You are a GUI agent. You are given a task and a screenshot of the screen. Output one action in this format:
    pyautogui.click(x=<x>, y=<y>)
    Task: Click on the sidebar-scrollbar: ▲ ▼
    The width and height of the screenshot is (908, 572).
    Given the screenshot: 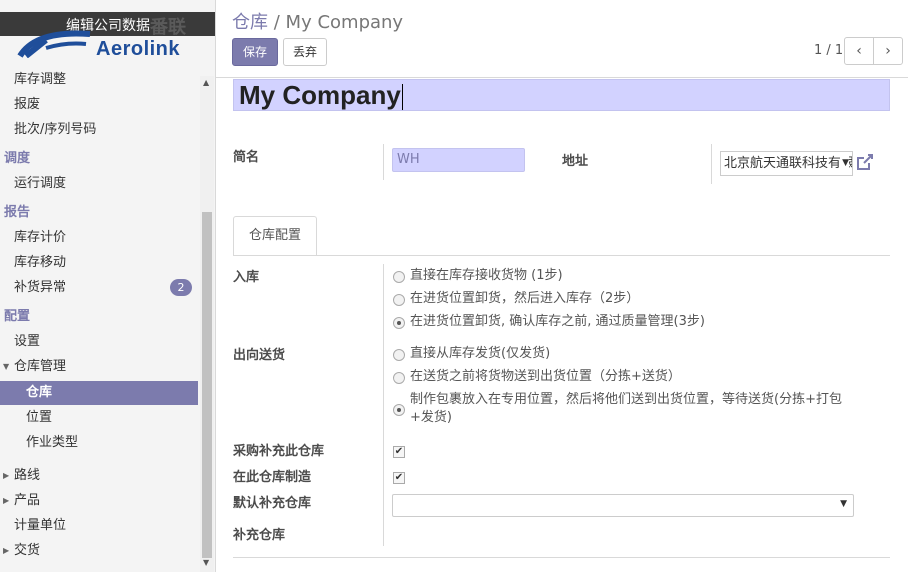 What is the action you would take?
    pyautogui.click(x=207, y=324)
    